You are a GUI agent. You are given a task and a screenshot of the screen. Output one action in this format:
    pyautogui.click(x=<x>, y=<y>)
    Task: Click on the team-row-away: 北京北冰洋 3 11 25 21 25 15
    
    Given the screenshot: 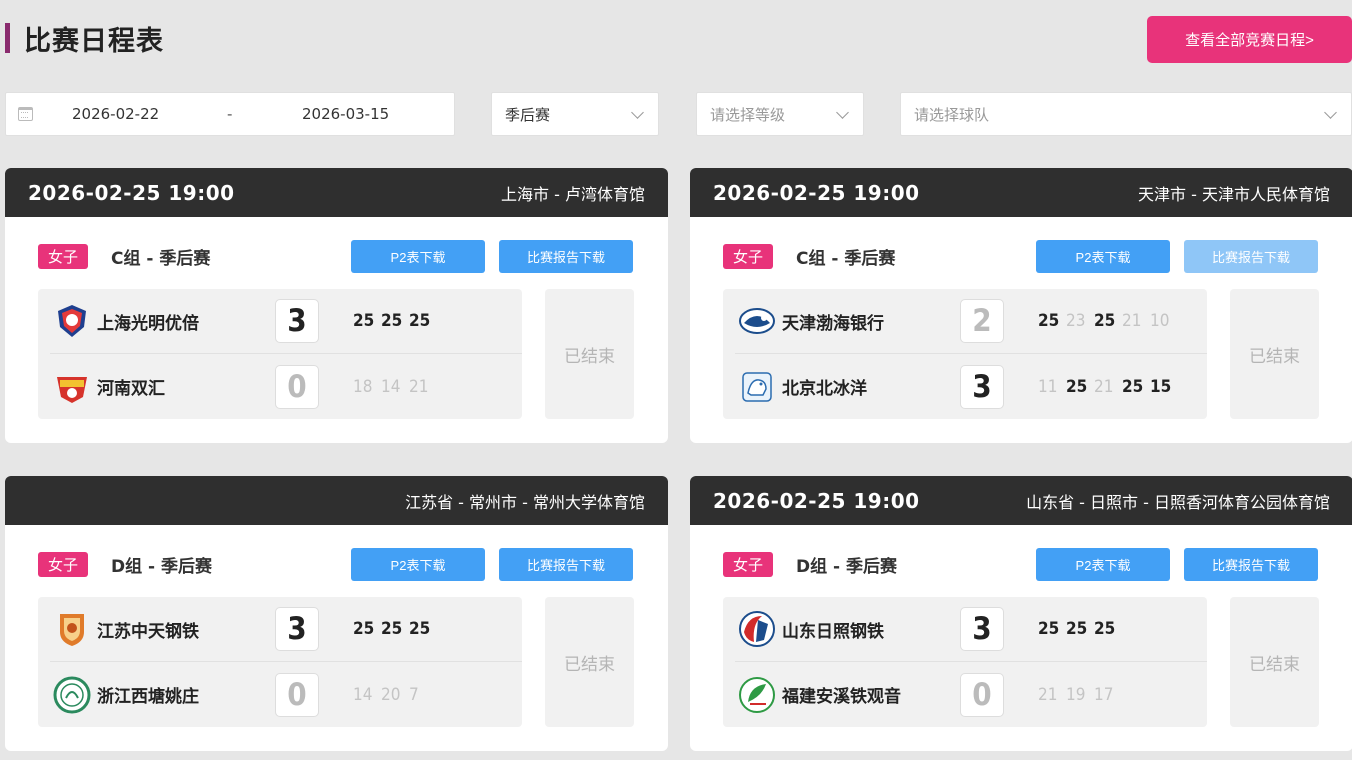 What is the action you would take?
    pyautogui.click(x=971, y=386)
    